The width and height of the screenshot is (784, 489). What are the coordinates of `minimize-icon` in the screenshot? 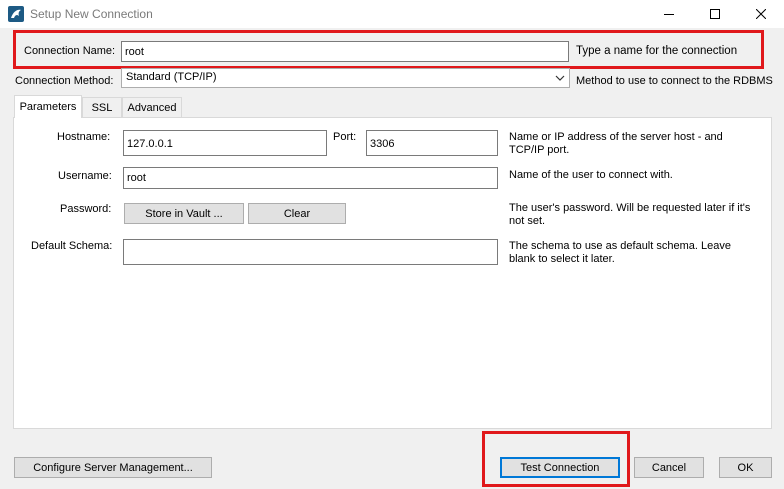 It's located at (669, 14).